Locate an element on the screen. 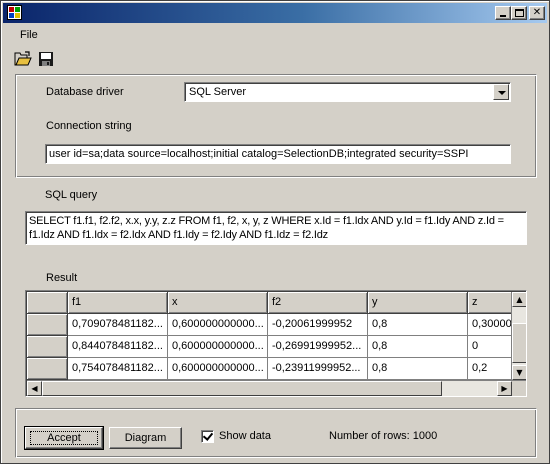 The width and height of the screenshot is (550, 464). focus-rectangle is located at coordinates (64, 438).